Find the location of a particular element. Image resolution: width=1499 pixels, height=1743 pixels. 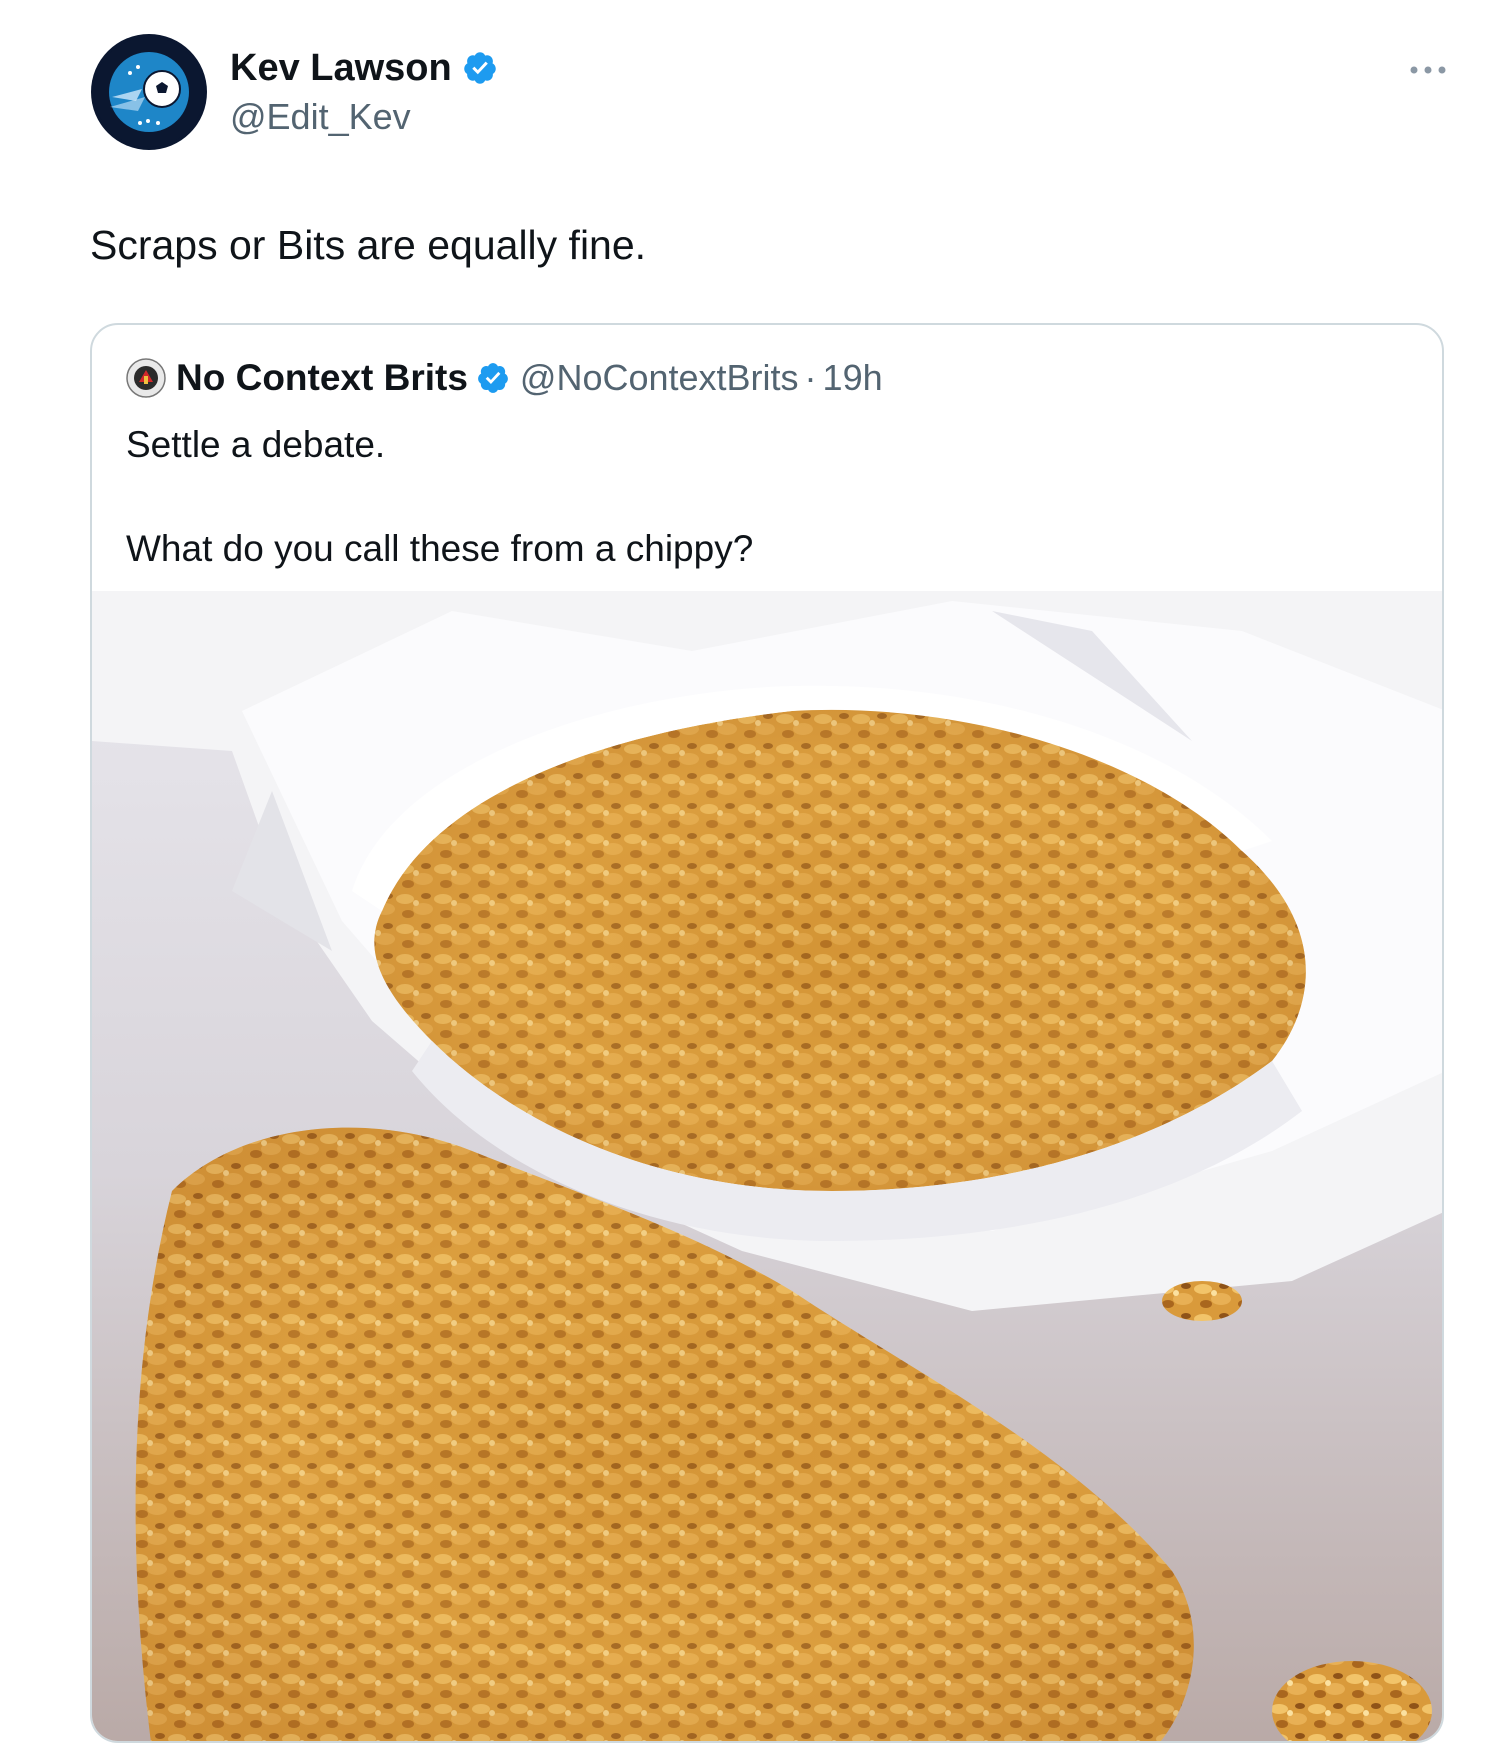

quoted-author-avatar is located at coordinates (146, 378).